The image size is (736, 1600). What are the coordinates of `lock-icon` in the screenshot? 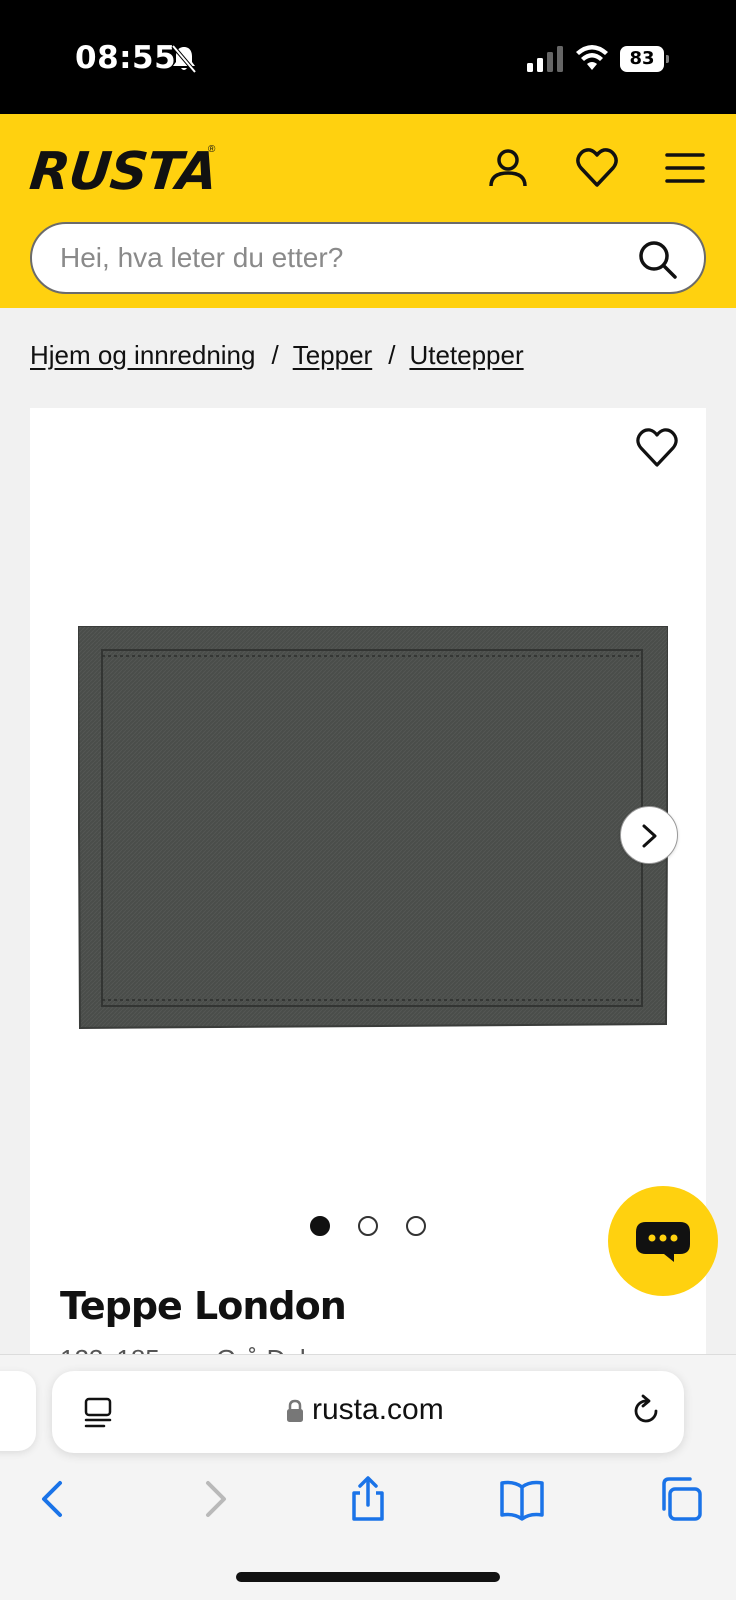 It's located at (295, 1410).